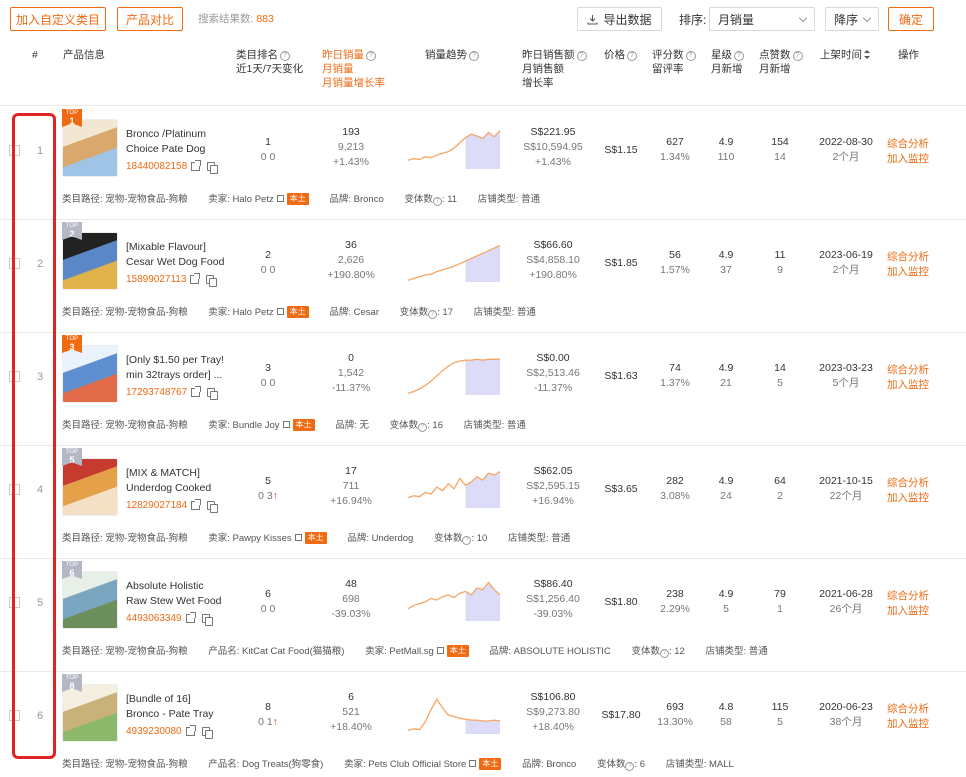  Describe the element at coordinates (154, 618) in the screenshot. I see `product-id-value: 4493063349` at that location.